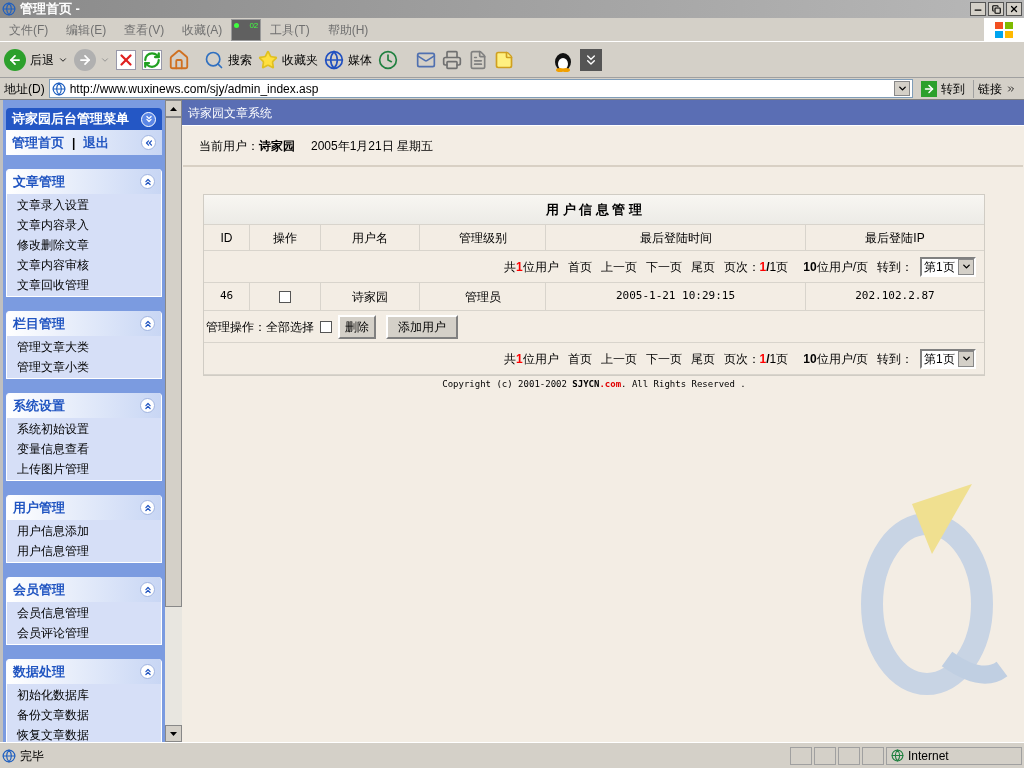 The image size is (1024, 768). What do you see at coordinates (478, 59) in the screenshot?
I see `edit-icon` at bounding box center [478, 59].